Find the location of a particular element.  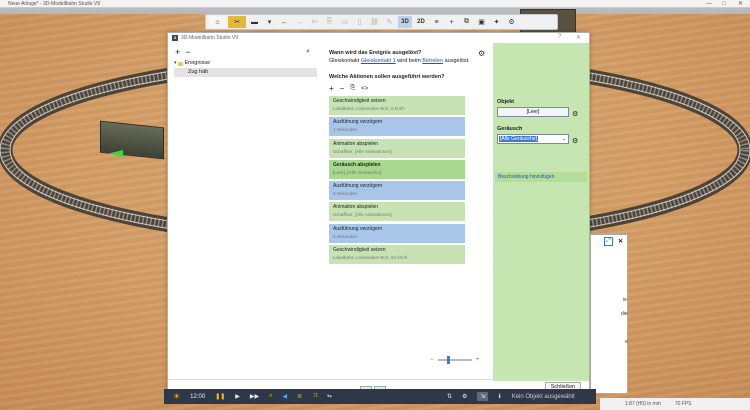

camera-view-icon: ◀ is located at coordinates (284, 396).